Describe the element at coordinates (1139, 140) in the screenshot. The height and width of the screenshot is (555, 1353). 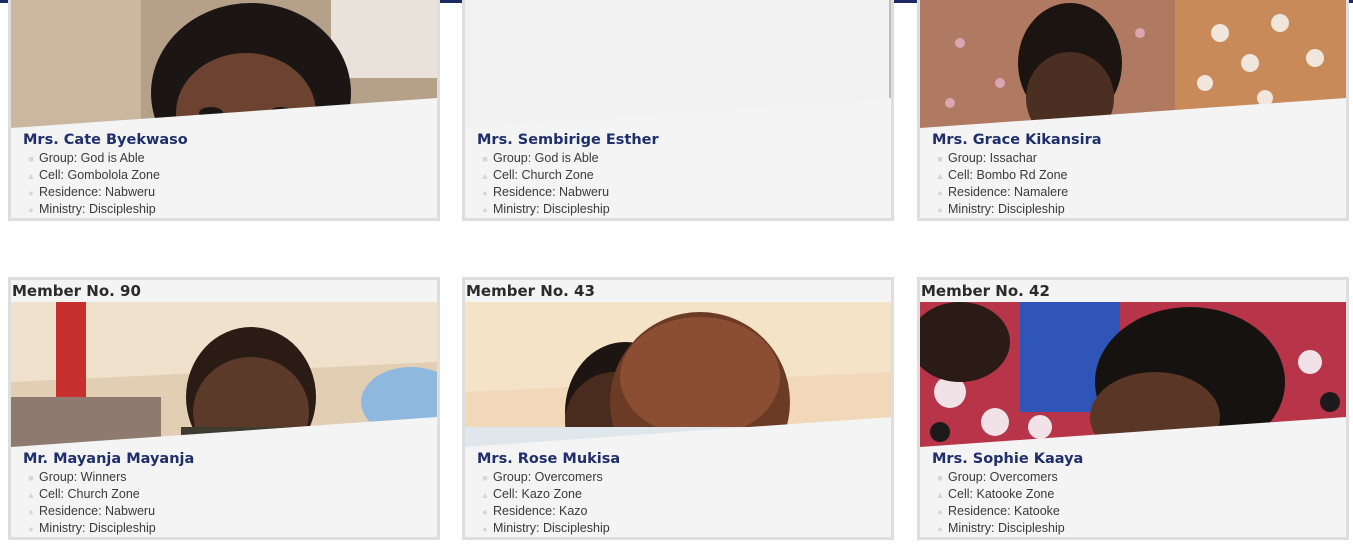
I see `member-name: Mrs. Grace Kikansira` at that location.